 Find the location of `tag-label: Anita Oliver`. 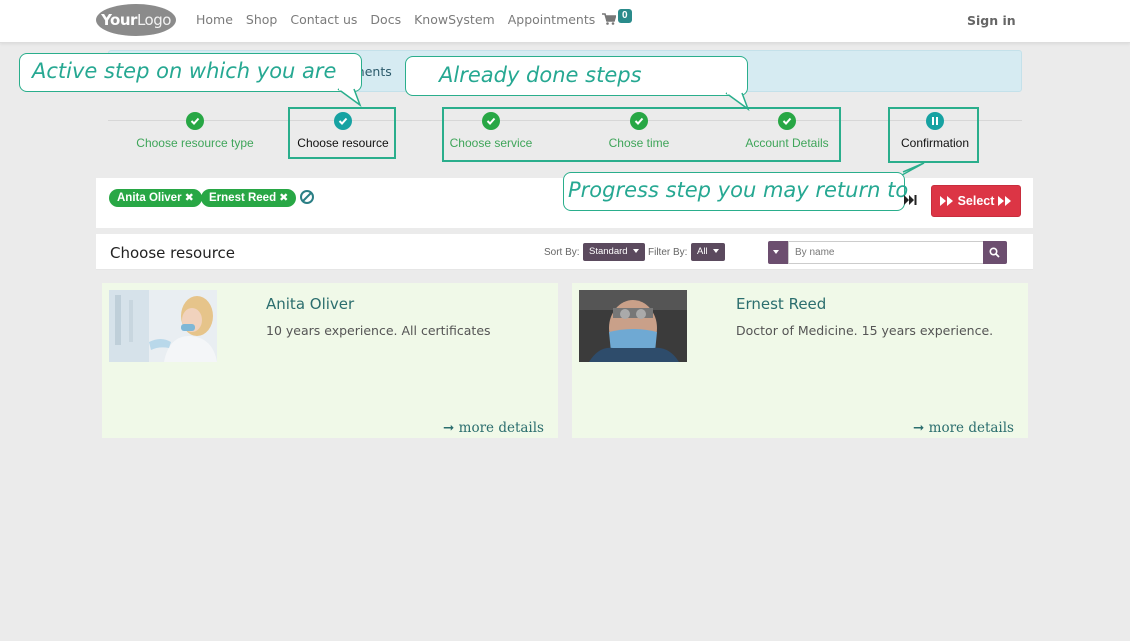

tag-label: Anita Oliver is located at coordinates (149, 198).